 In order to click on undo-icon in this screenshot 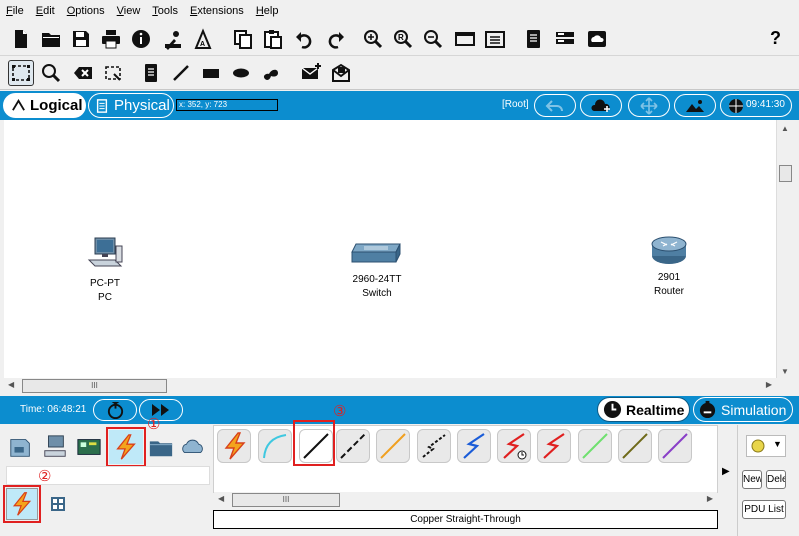, I will do `click(305, 39)`.